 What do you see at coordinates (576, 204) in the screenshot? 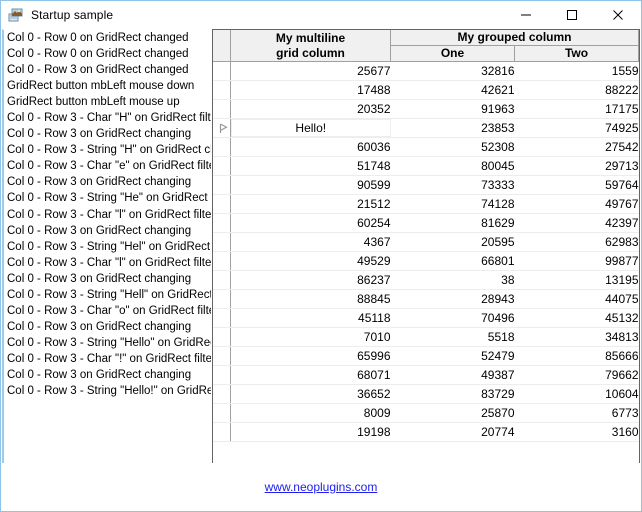
I see `grid-cell-two: 49767` at bounding box center [576, 204].